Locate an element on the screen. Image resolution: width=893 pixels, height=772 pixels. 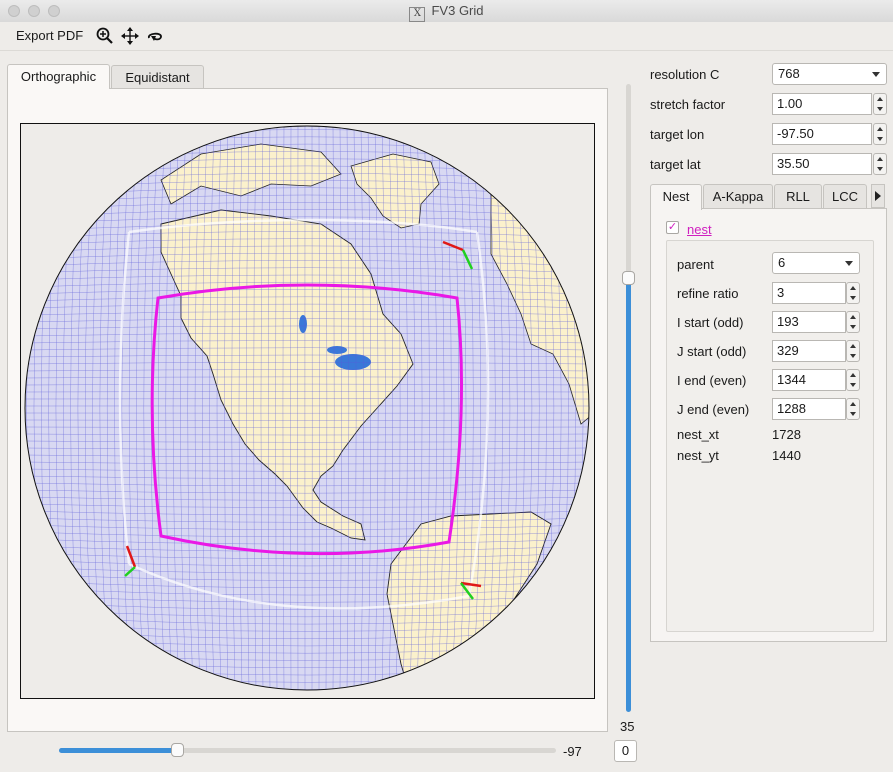
toolbar: Export PDF is located at coordinates (446, 36).